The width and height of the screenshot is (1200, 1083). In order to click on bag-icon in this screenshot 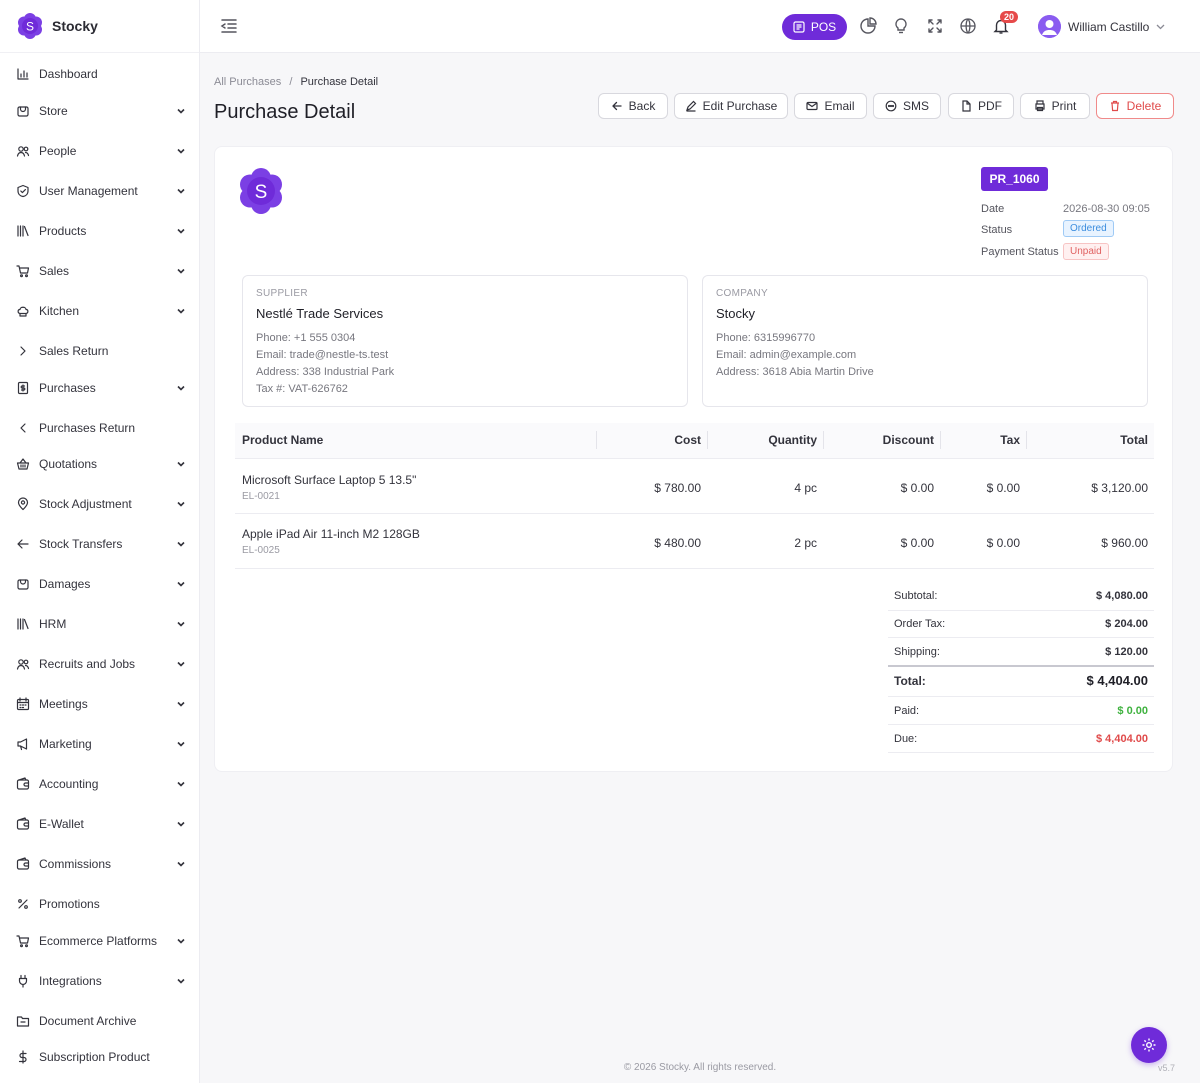, I will do `click(23, 584)`.